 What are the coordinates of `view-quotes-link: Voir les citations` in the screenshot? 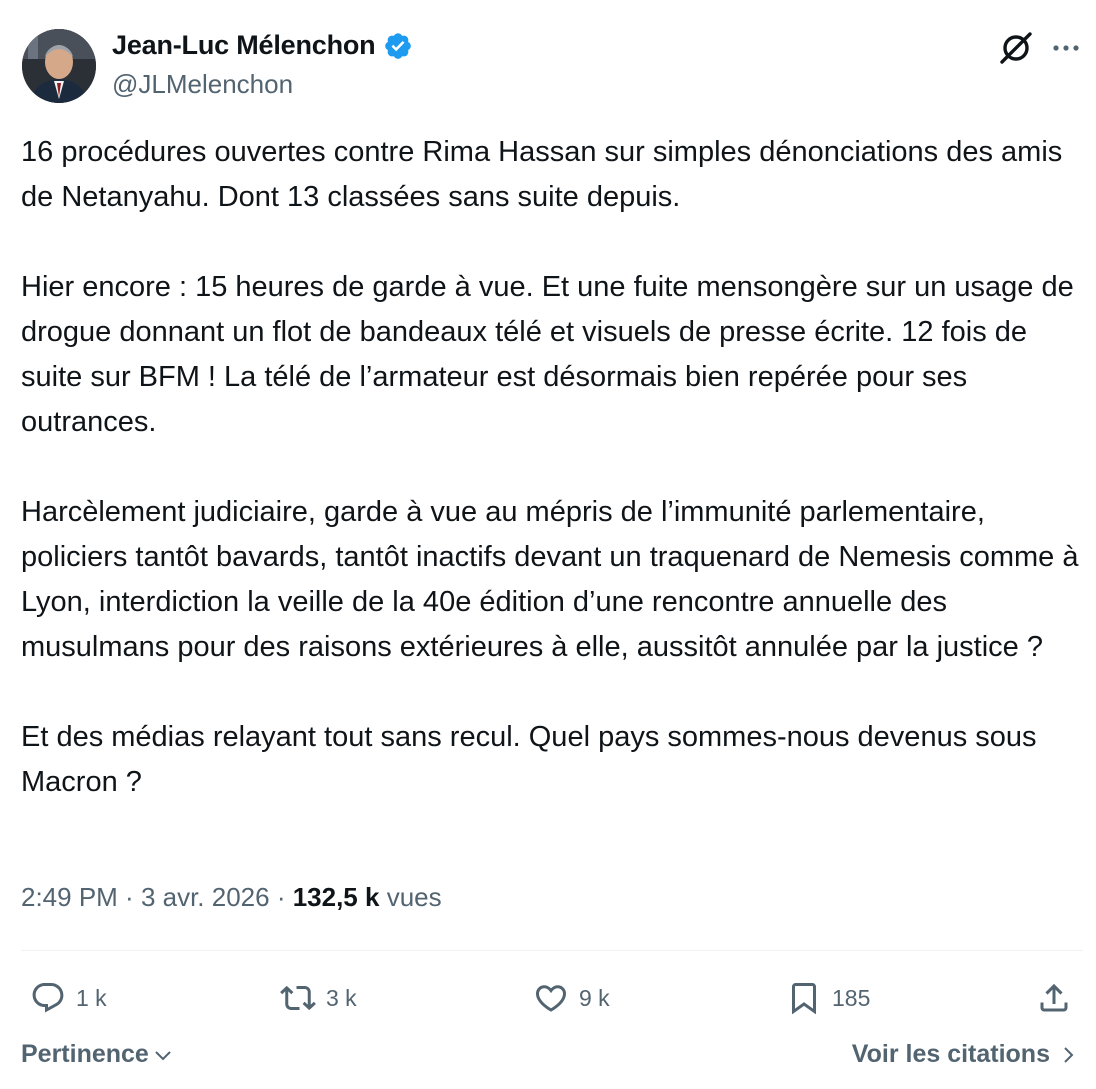 It's located at (965, 1054).